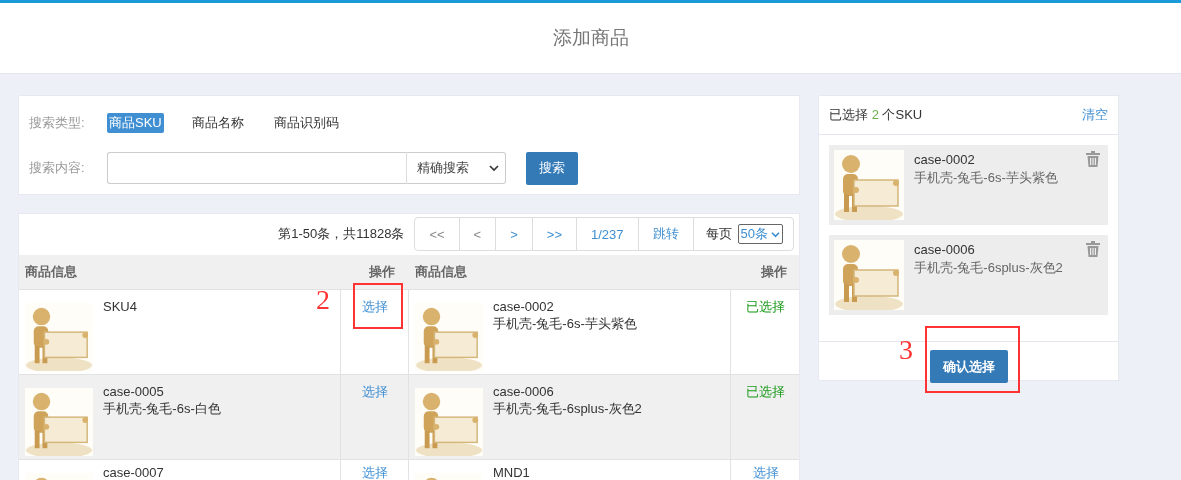 The image size is (1181, 480). I want to click on search-type-tab: 商品识别码, so click(306, 123).